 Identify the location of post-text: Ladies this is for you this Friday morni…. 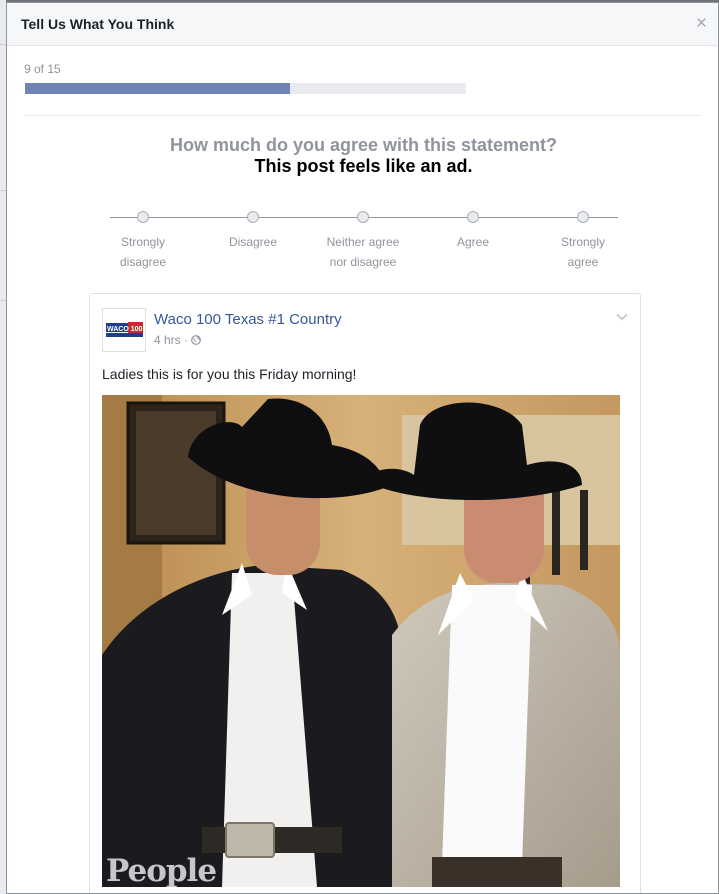
(229, 374).